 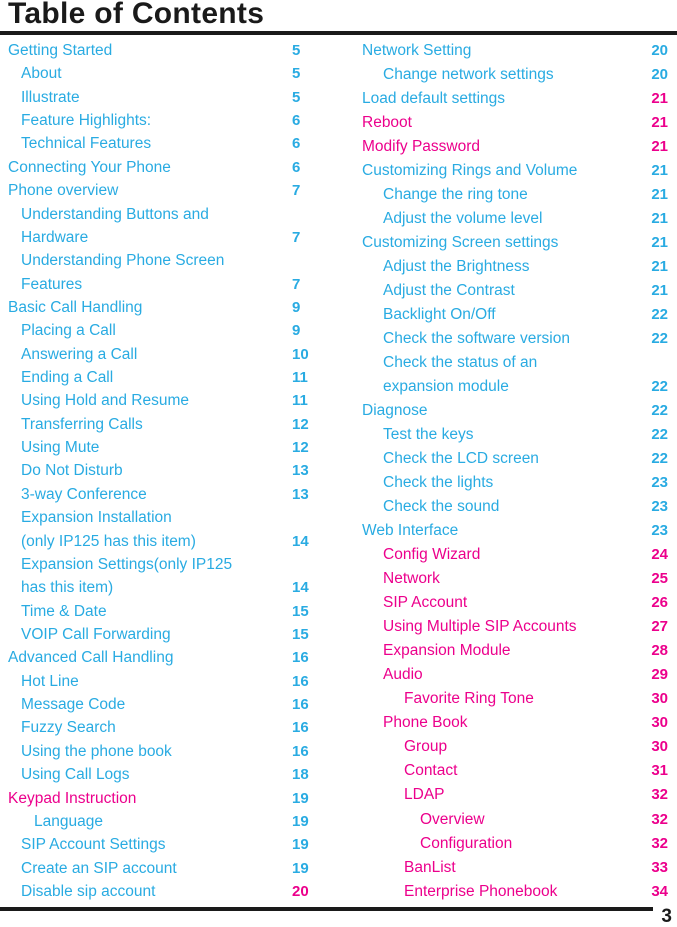 I want to click on toc-entry: Using Mute 12, so click(x=174, y=447).